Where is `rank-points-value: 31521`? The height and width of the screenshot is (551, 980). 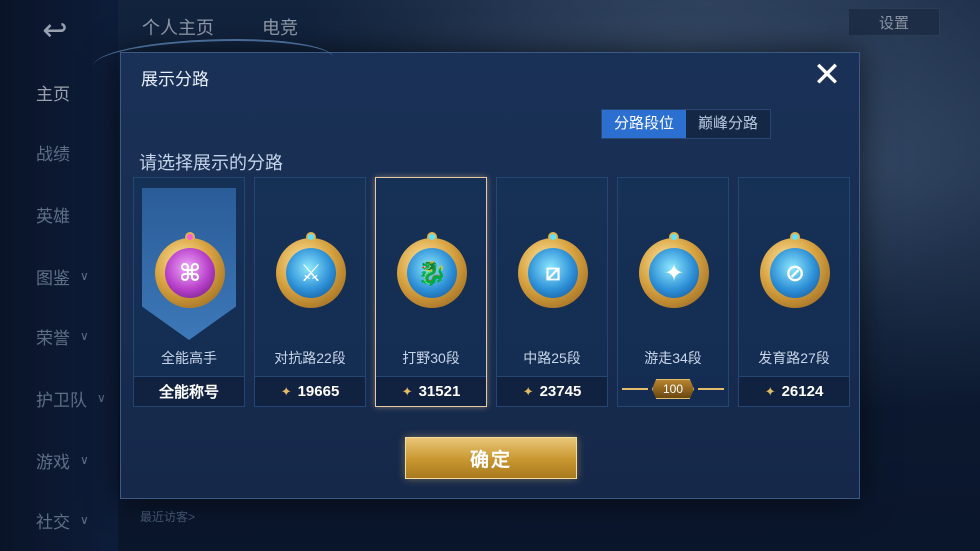 rank-points-value: 31521 is located at coordinates (439, 391).